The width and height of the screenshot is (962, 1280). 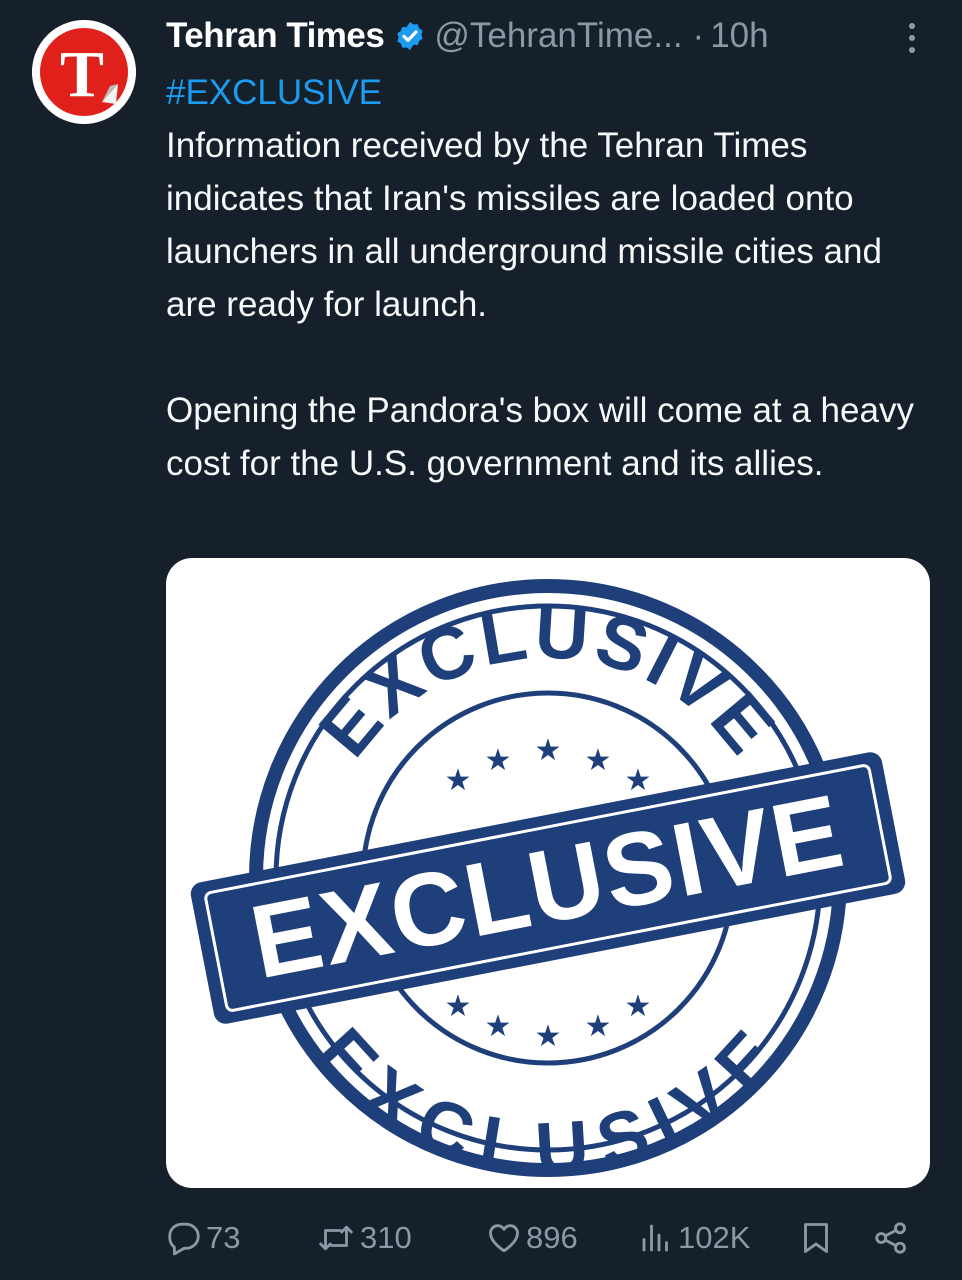 I want to click on bookmark-button, so click(x=816, y=1238).